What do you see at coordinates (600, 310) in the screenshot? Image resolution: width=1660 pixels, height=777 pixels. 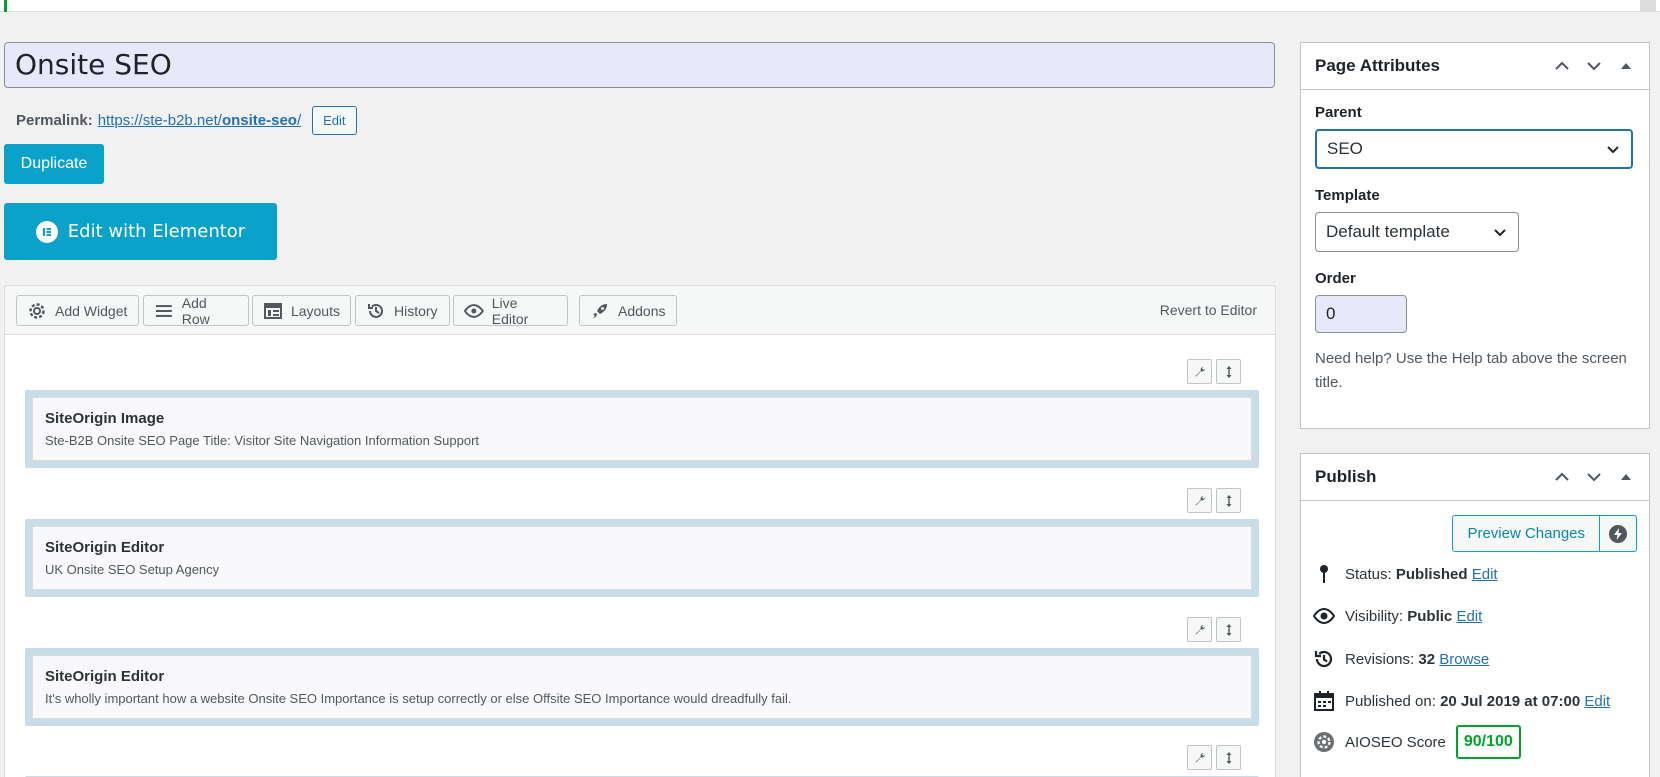 I see `rocket-icon` at bounding box center [600, 310].